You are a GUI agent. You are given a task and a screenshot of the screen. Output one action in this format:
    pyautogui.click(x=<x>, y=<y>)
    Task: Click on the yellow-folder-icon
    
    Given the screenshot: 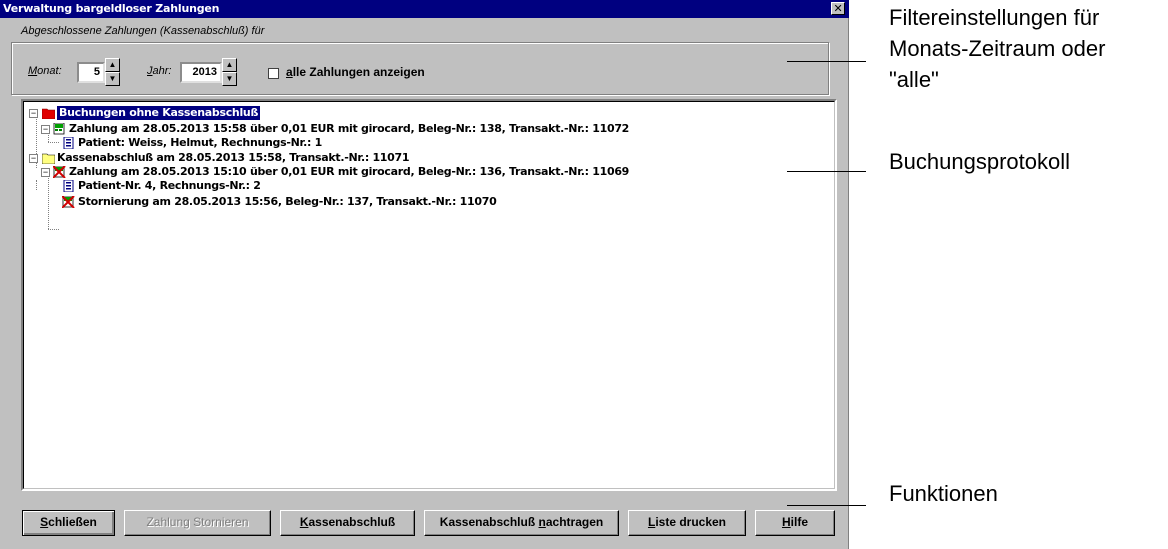 What is the action you would take?
    pyautogui.click(x=48, y=158)
    